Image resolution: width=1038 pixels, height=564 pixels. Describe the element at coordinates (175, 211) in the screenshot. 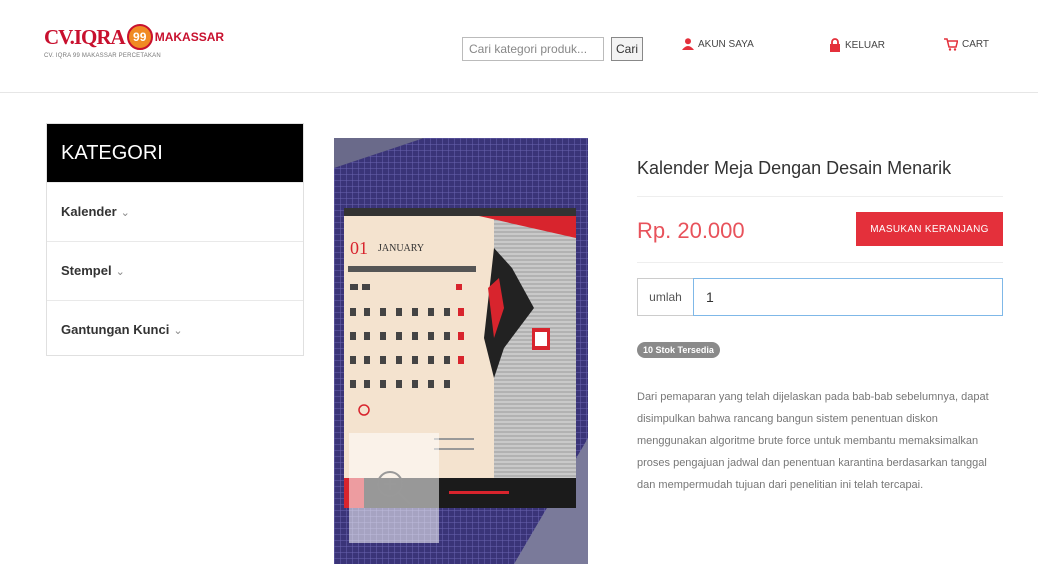

I see `sidebar-item-kalender: Kalender ⌄` at that location.